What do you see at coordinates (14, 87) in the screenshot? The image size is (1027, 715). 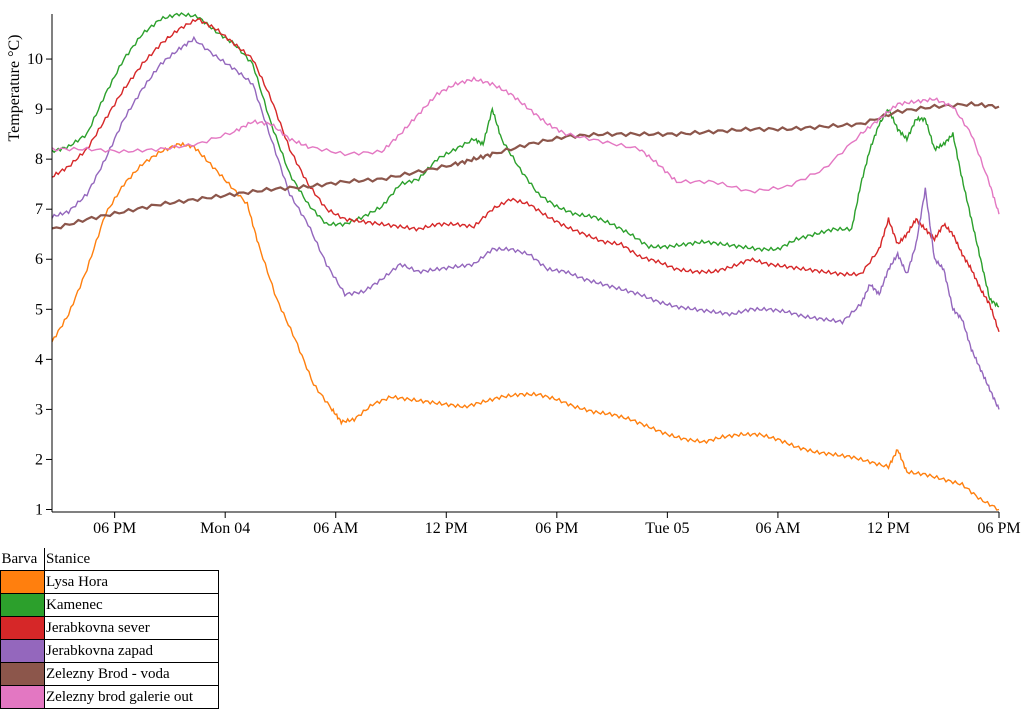 I see `y-axis-label: Temperature °C)` at bounding box center [14, 87].